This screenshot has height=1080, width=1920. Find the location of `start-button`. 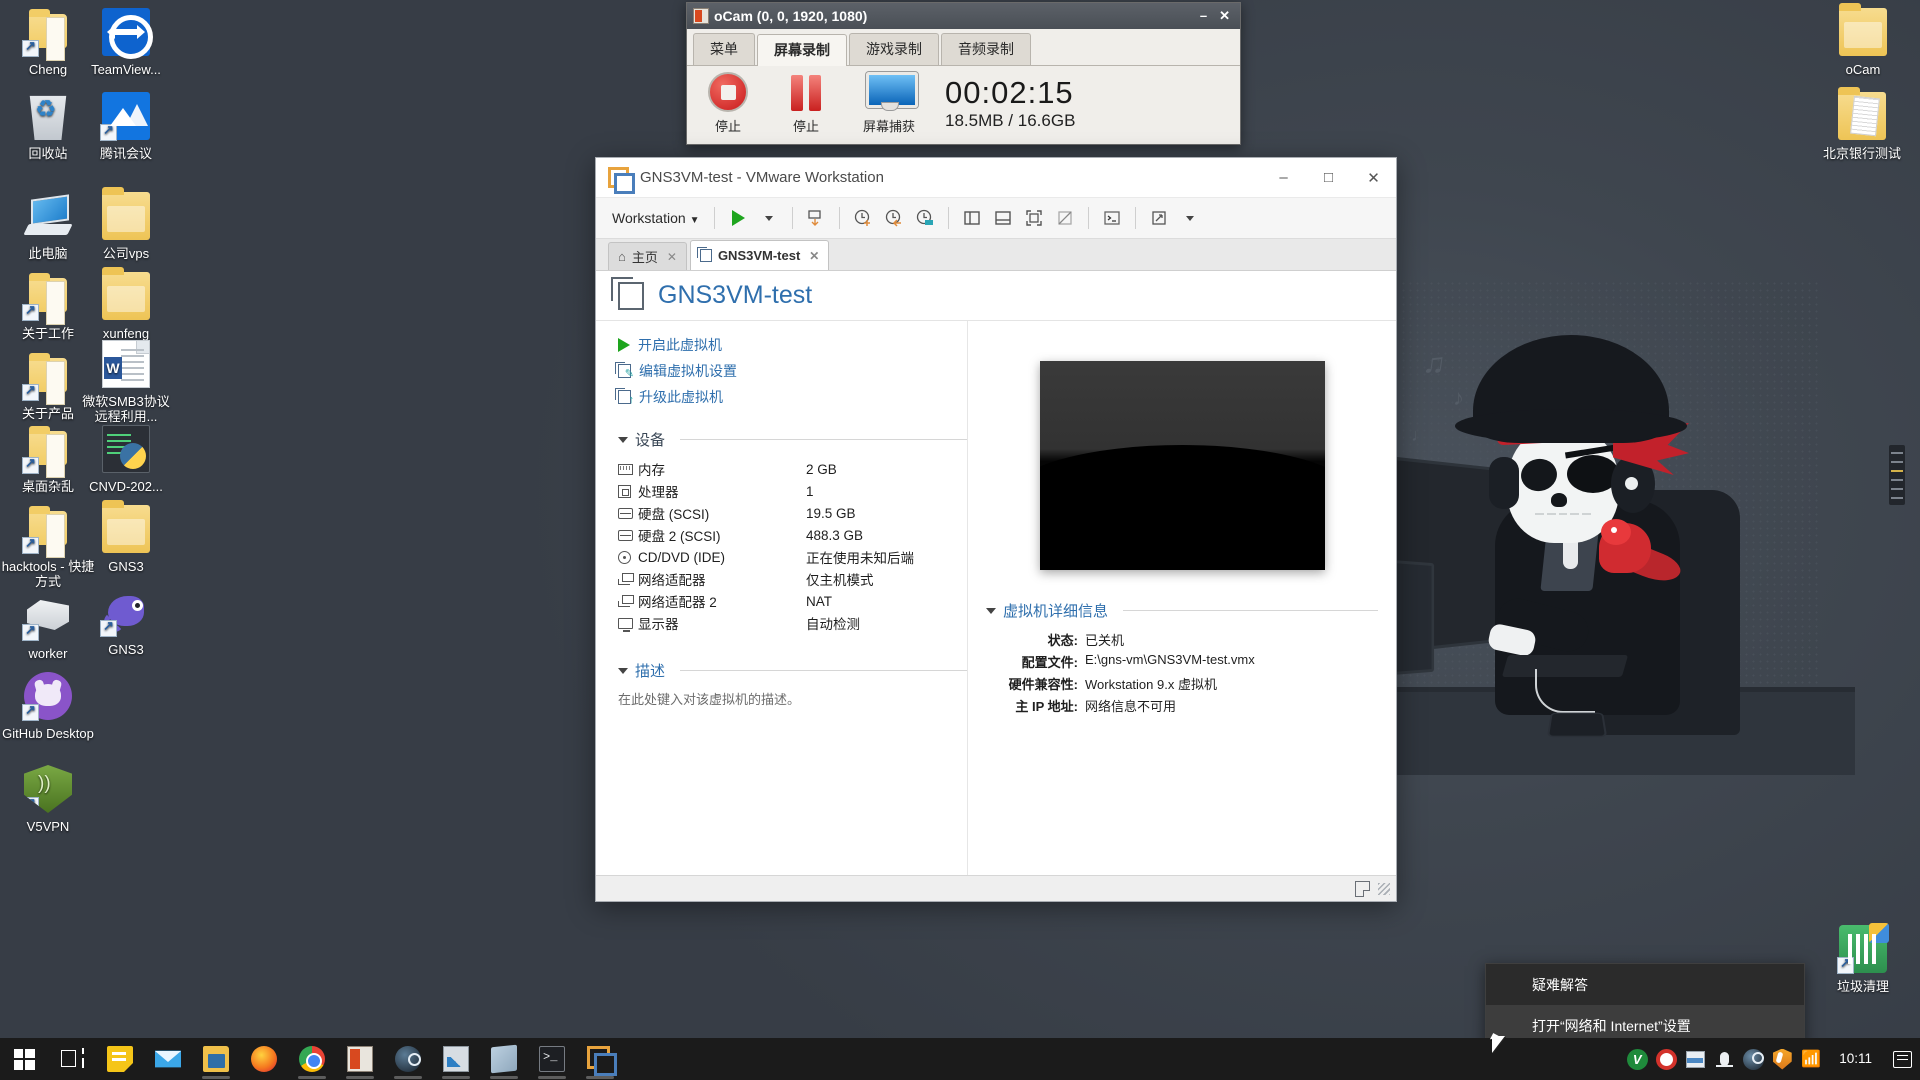

start-button is located at coordinates (24, 1059).